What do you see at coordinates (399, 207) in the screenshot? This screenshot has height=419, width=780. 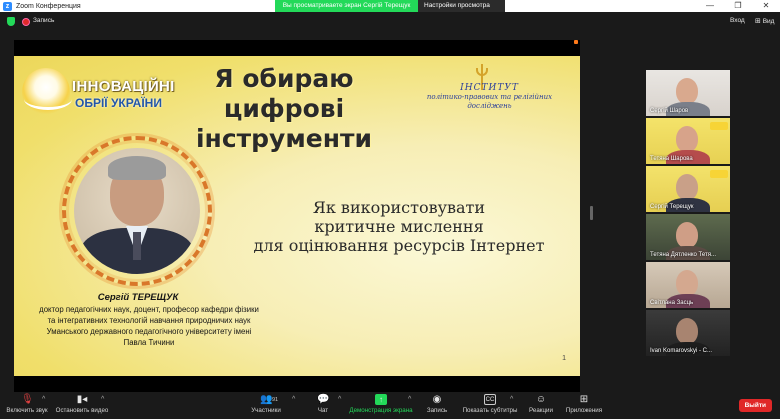 I see `topic-line-1: Як використовувати` at bounding box center [399, 207].